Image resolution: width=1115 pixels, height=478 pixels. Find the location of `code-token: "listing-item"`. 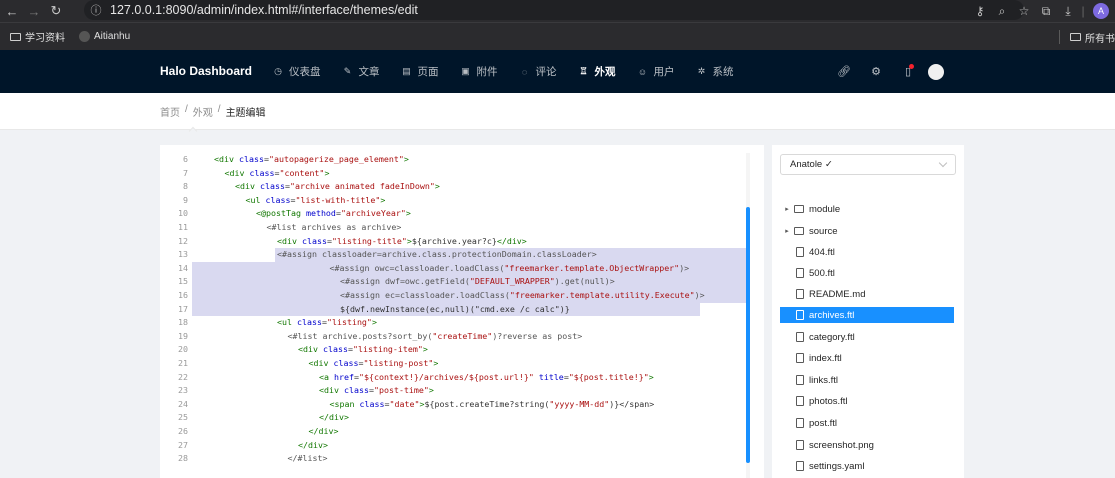

code-token: "listing-item" is located at coordinates (387, 349).